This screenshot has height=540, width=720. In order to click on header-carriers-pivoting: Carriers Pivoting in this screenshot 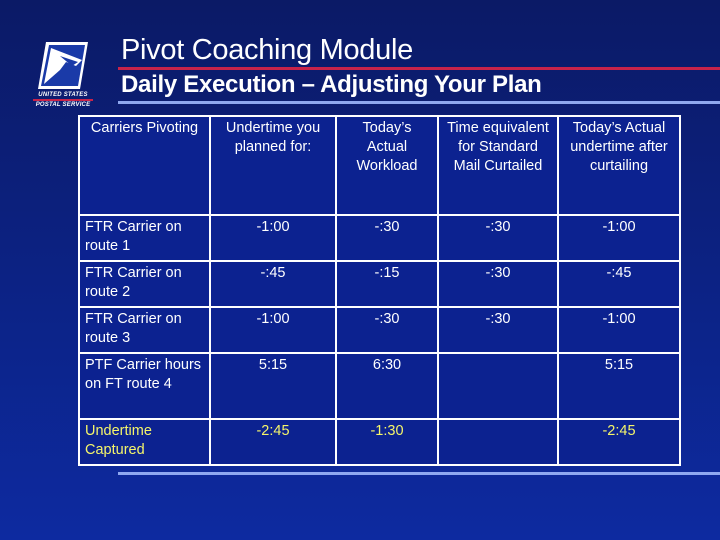, I will do `click(144, 165)`.